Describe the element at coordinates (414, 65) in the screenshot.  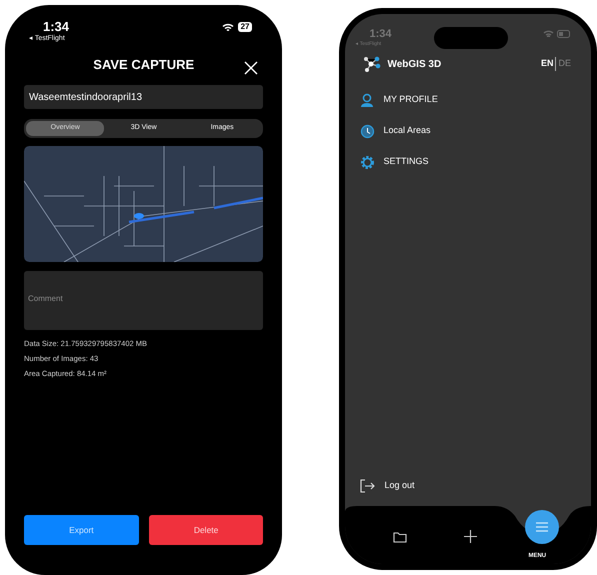
I see `app-name: WebGIS 3D` at that location.